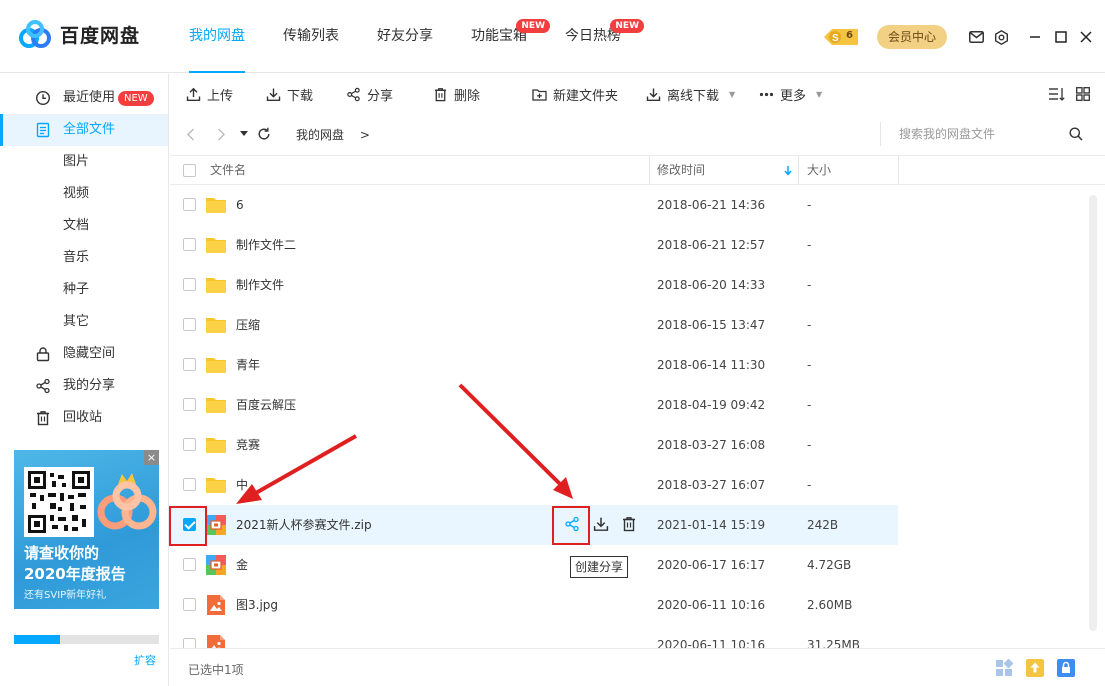 The width and height of the screenshot is (1105, 686). Describe the element at coordinates (84, 194) in the screenshot. I see `sidebar-item-videos: 视频` at that location.